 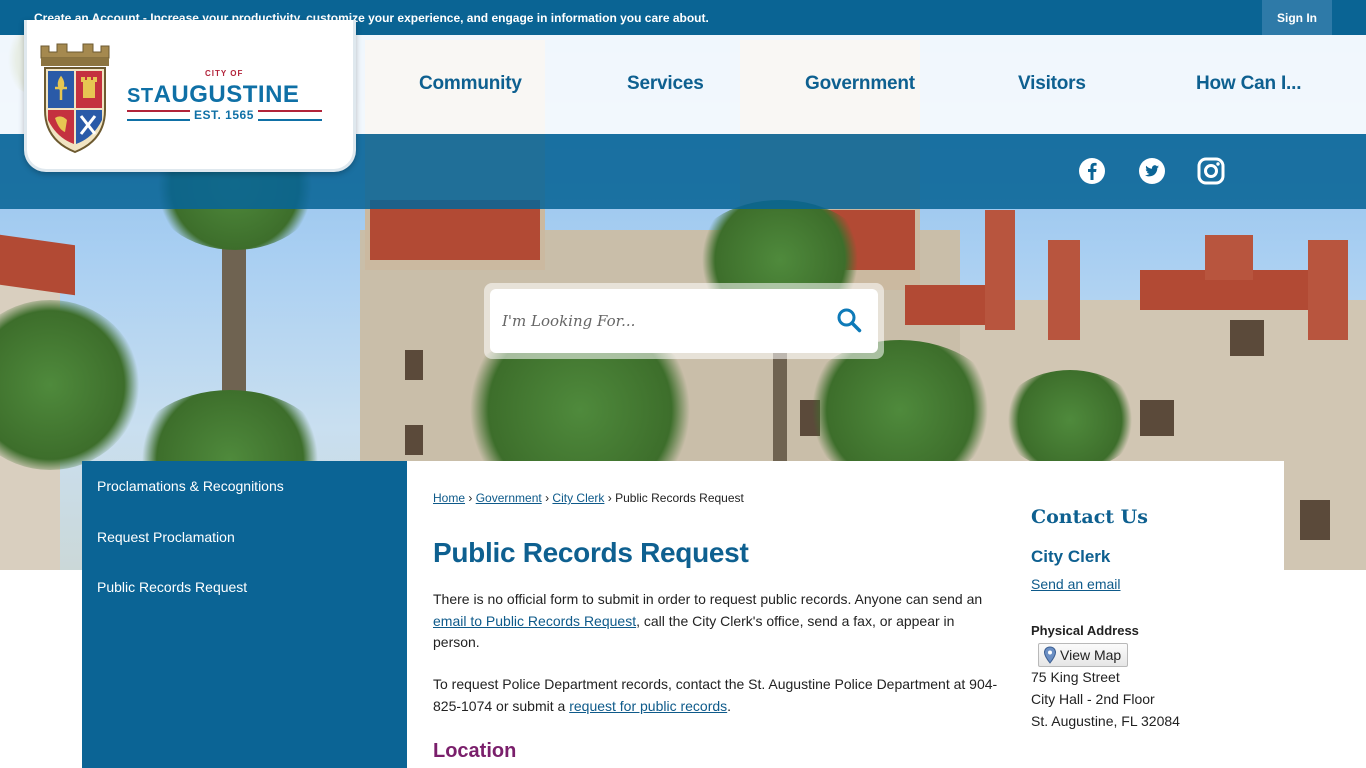 What do you see at coordinates (509, 498) in the screenshot?
I see `breadcrumb-government: Government` at bounding box center [509, 498].